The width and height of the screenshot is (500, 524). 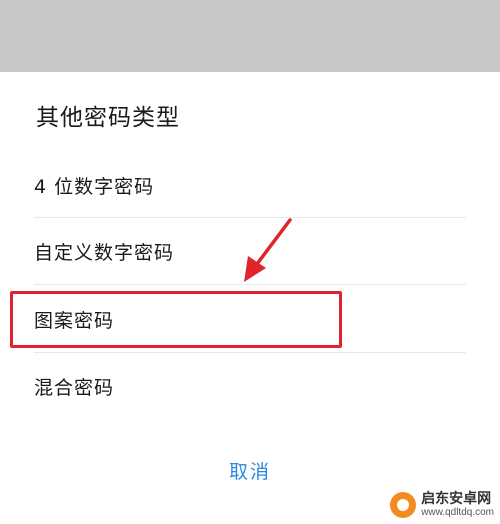 What do you see at coordinates (456, 498) in the screenshot?
I see `watermark-title: 启东安卓网` at bounding box center [456, 498].